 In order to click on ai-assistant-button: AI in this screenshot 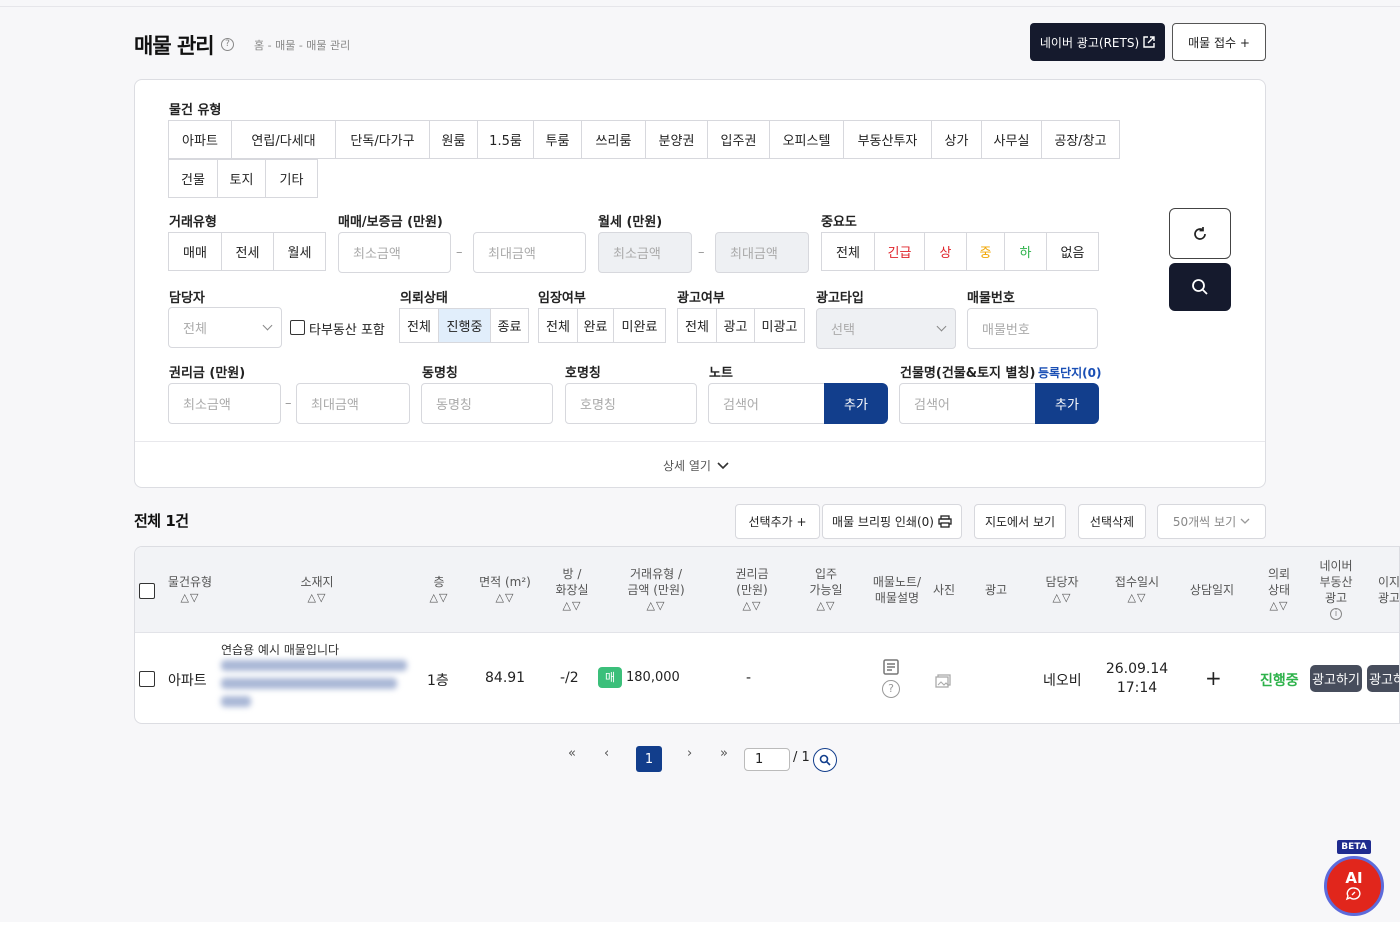, I will do `click(1354, 886)`.